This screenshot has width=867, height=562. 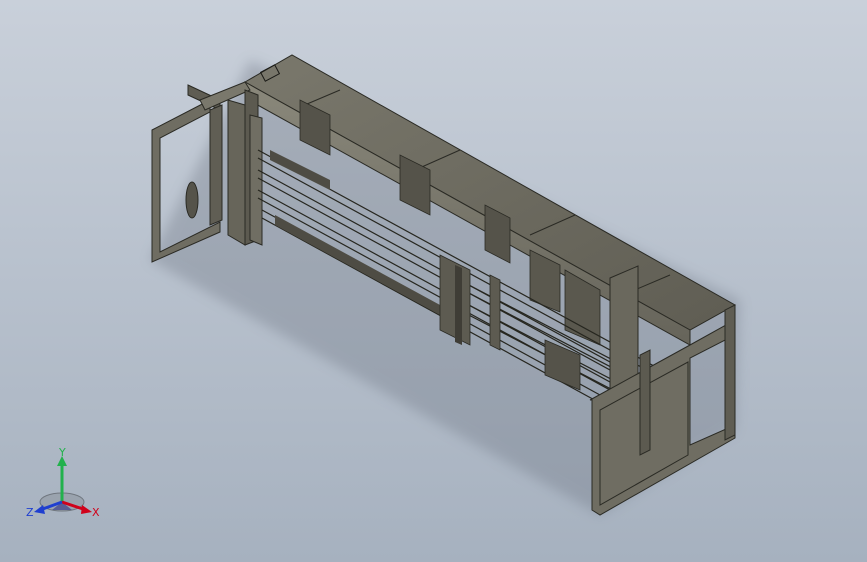 What do you see at coordinates (30, 512) in the screenshot?
I see `z-axis-label: Z` at bounding box center [30, 512].